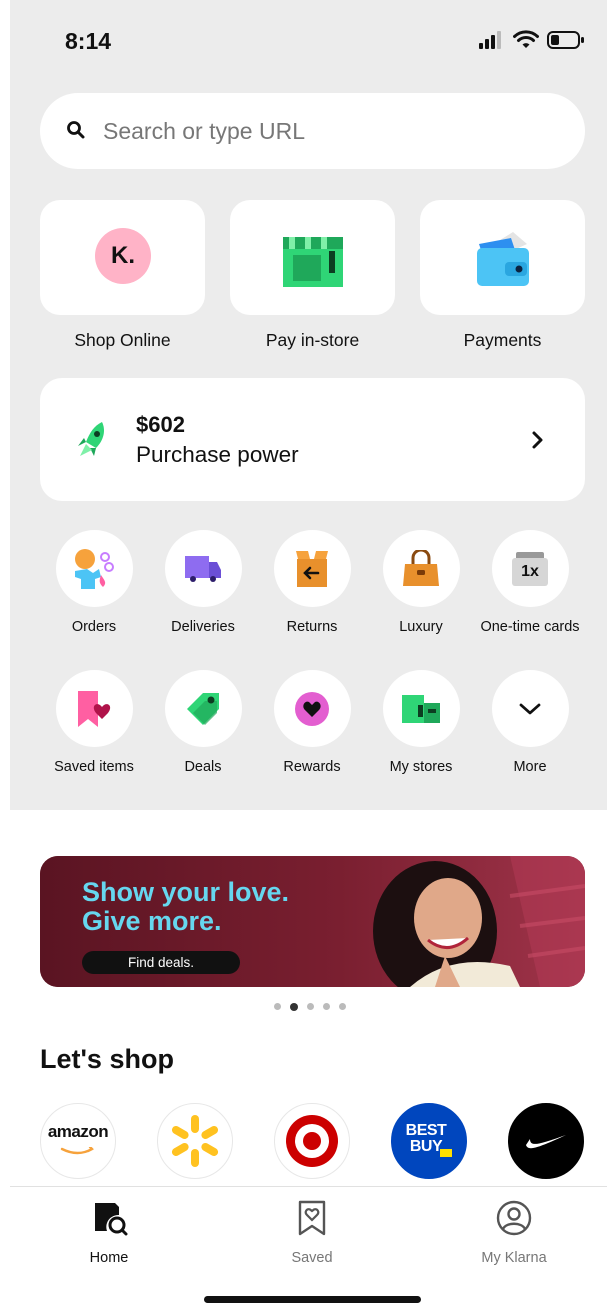 This screenshot has width=607, height=1310. What do you see at coordinates (312, 708) in the screenshot?
I see `rewards-heart-icon` at bounding box center [312, 708].